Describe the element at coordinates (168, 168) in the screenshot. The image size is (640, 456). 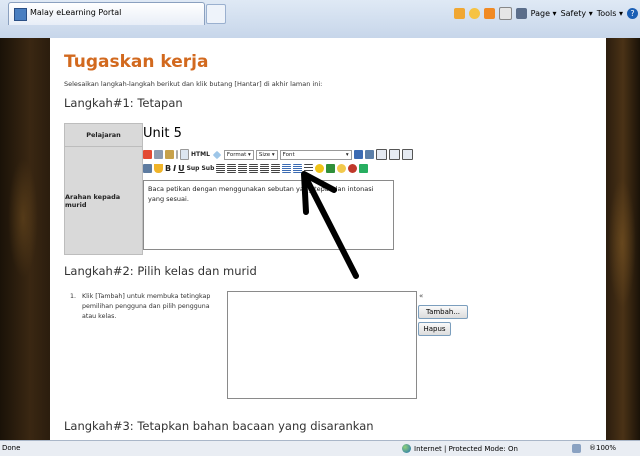
I see `bold-icon: B` at that location.